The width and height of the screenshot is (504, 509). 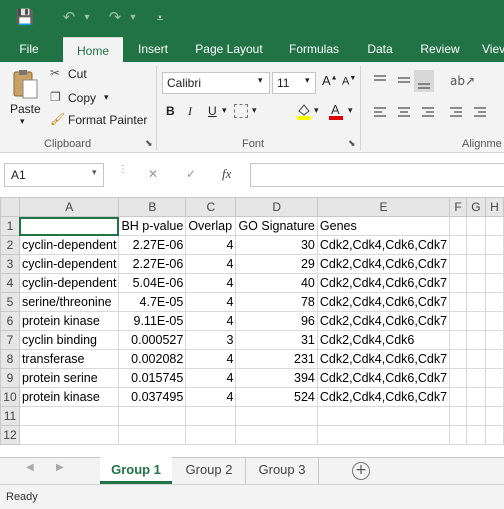 What do you see at coordinates (152, 283) in the screenshot?
I see `cell: 5.04E-06` at bounding box center [152, 283].